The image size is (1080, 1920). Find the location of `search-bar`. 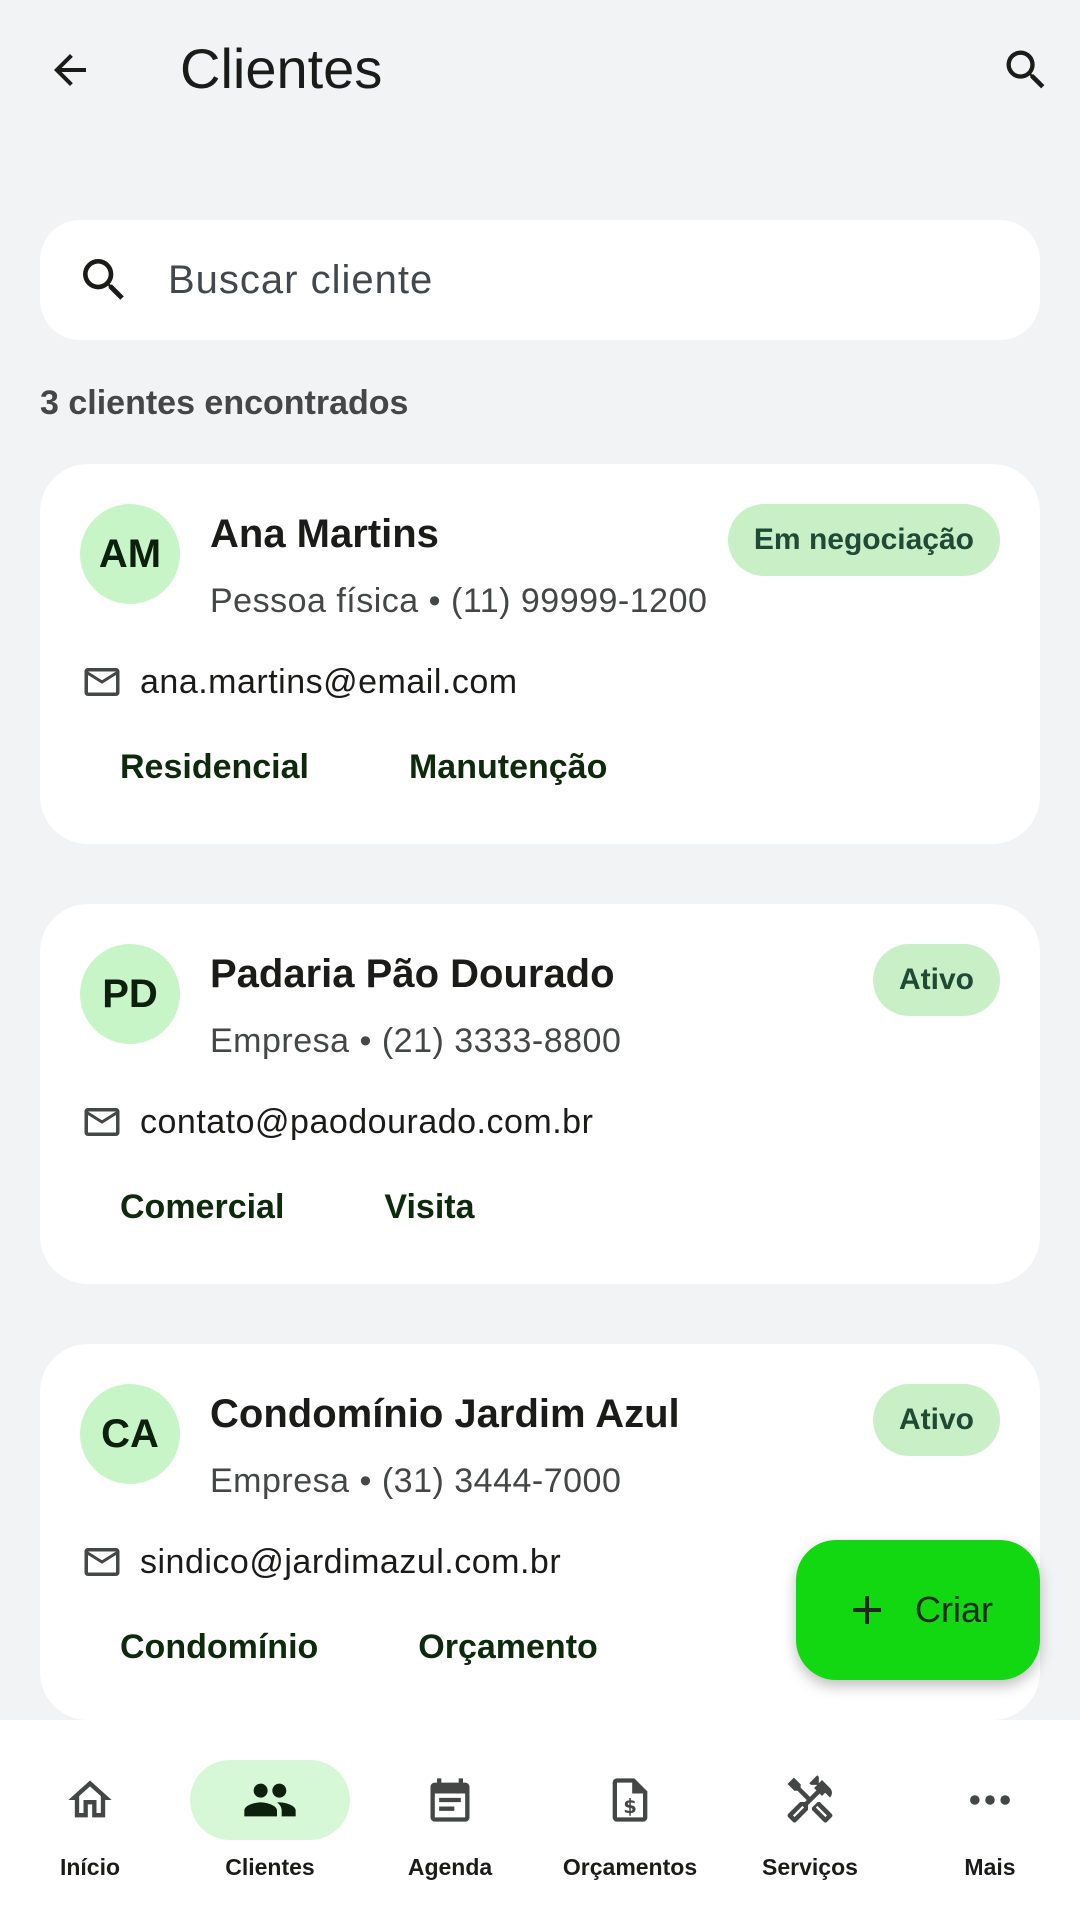

search-bar is located at coordinates (540, 280).